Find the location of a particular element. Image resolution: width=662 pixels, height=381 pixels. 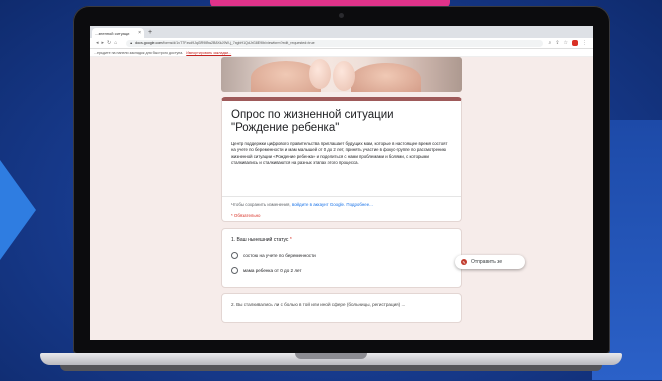

browser-tab: ...зненной ситуаци × is located at coordinates (118, 33).